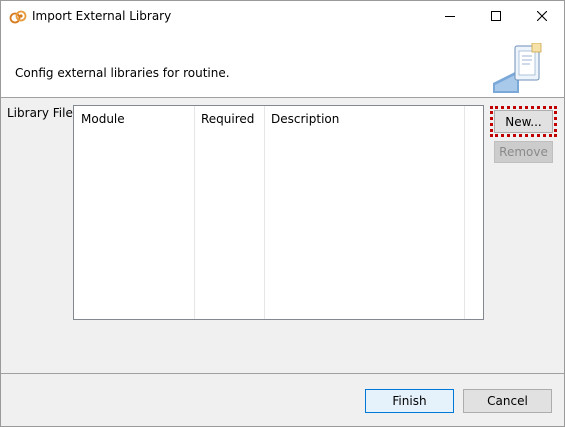 The width and height of the screenshot is (565, 427). Describe the element at coordinates (102, 16) in the screenshot. I see `window-title: Import External Library` at that location.